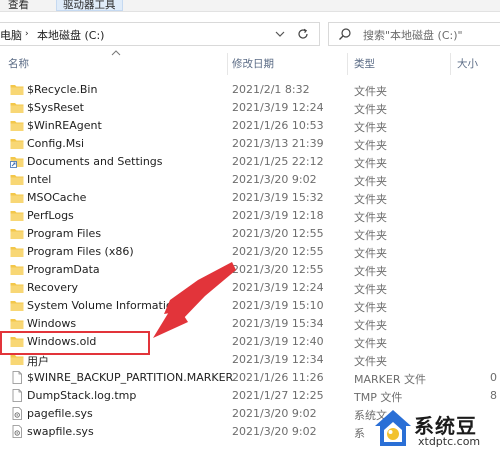 The height and width of the screenshot is (455, 500). What do you see at coordinates (39, 179) in the screenshot?
I see `file-name: Intel` at bounding box center [39, 179].